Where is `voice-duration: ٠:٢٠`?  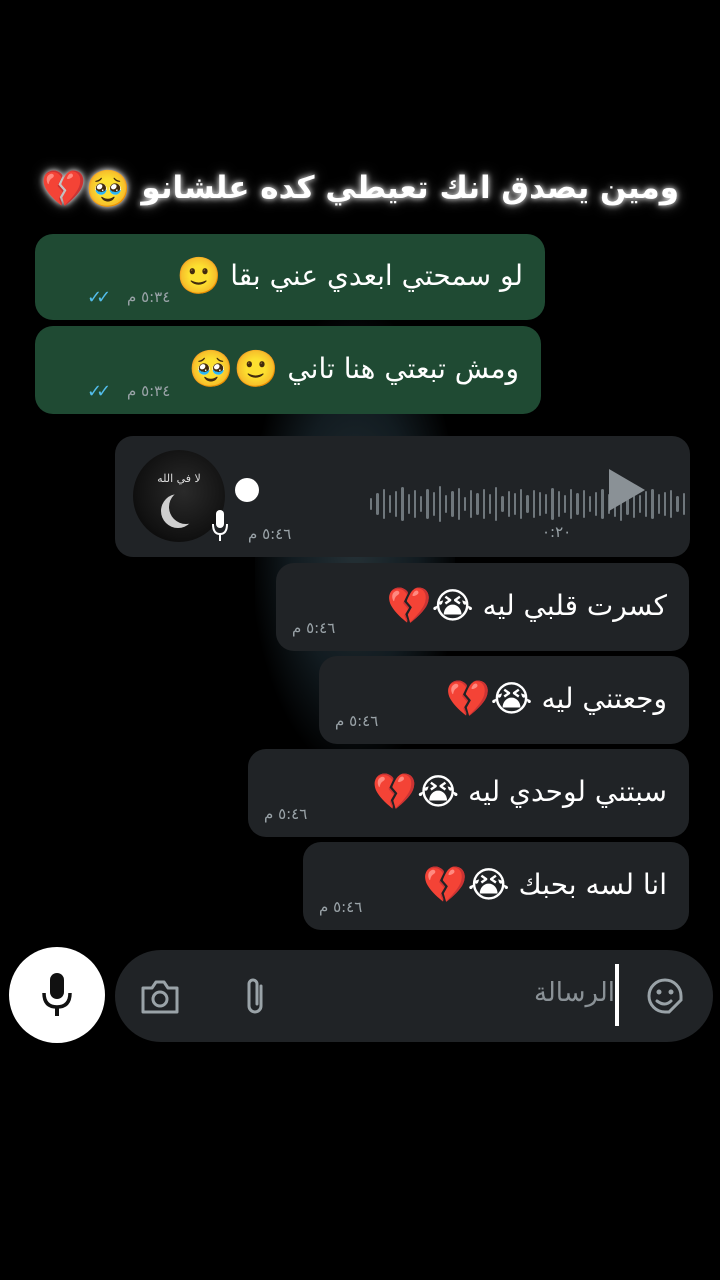 voice-duration: ٠:٢٠ is located at coordinates (557, 532).